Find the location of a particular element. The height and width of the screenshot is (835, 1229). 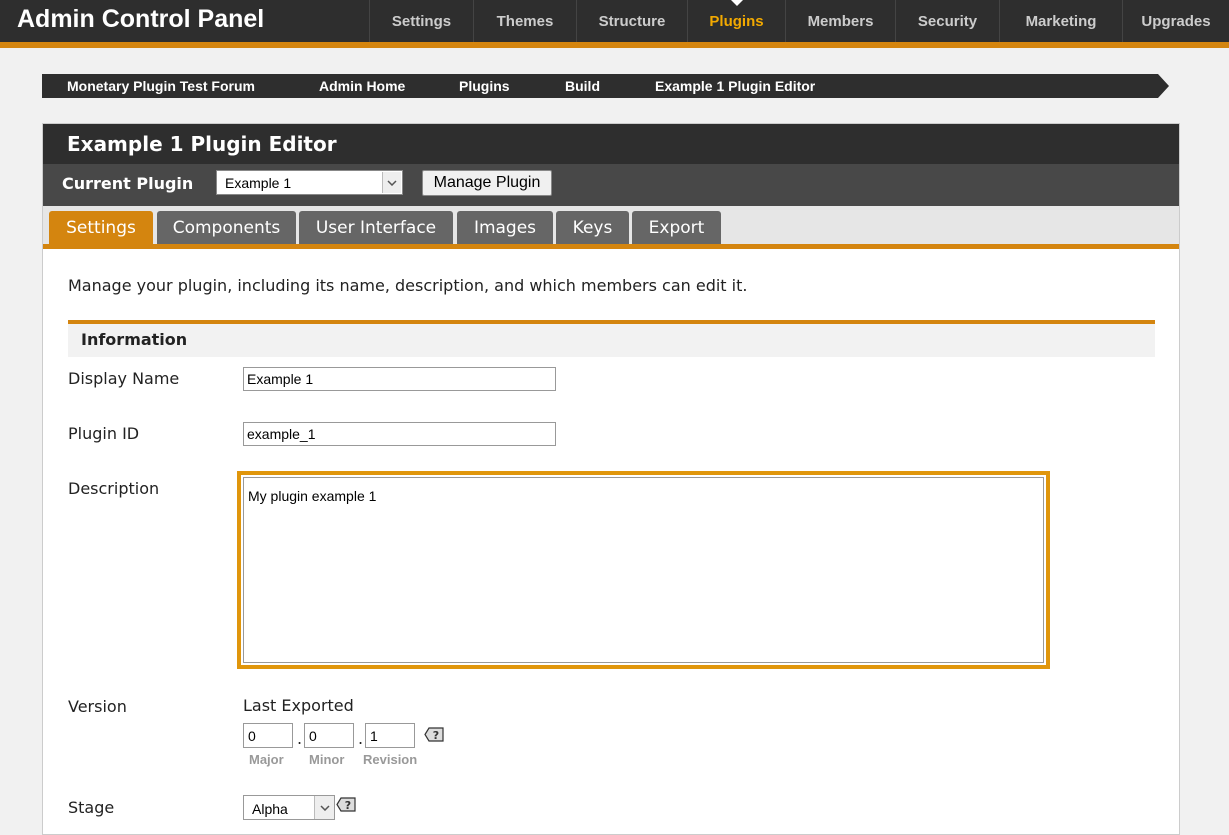

top-bar-accent is located at coordinates (614, 45).